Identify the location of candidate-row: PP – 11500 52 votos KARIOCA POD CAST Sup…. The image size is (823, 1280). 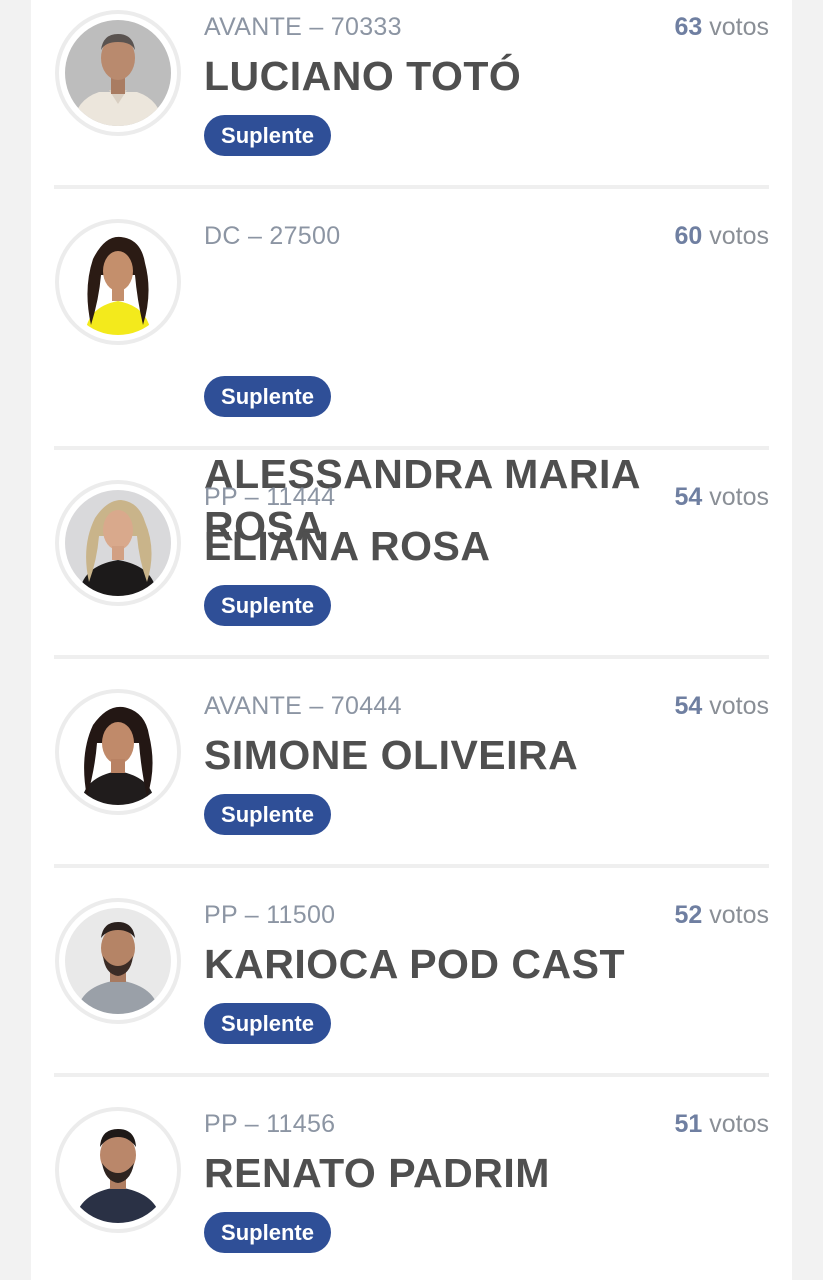
(411, 972).